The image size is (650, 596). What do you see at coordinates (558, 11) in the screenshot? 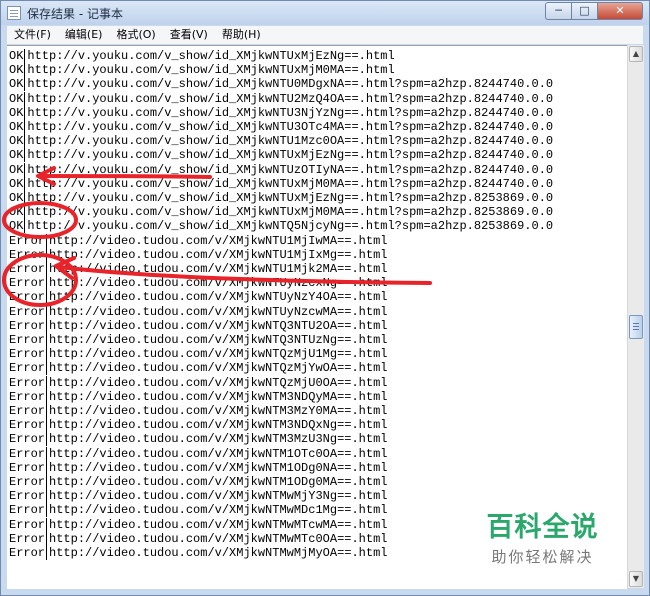
I see `minimize-button: ─` at bounding box center [558, 11].